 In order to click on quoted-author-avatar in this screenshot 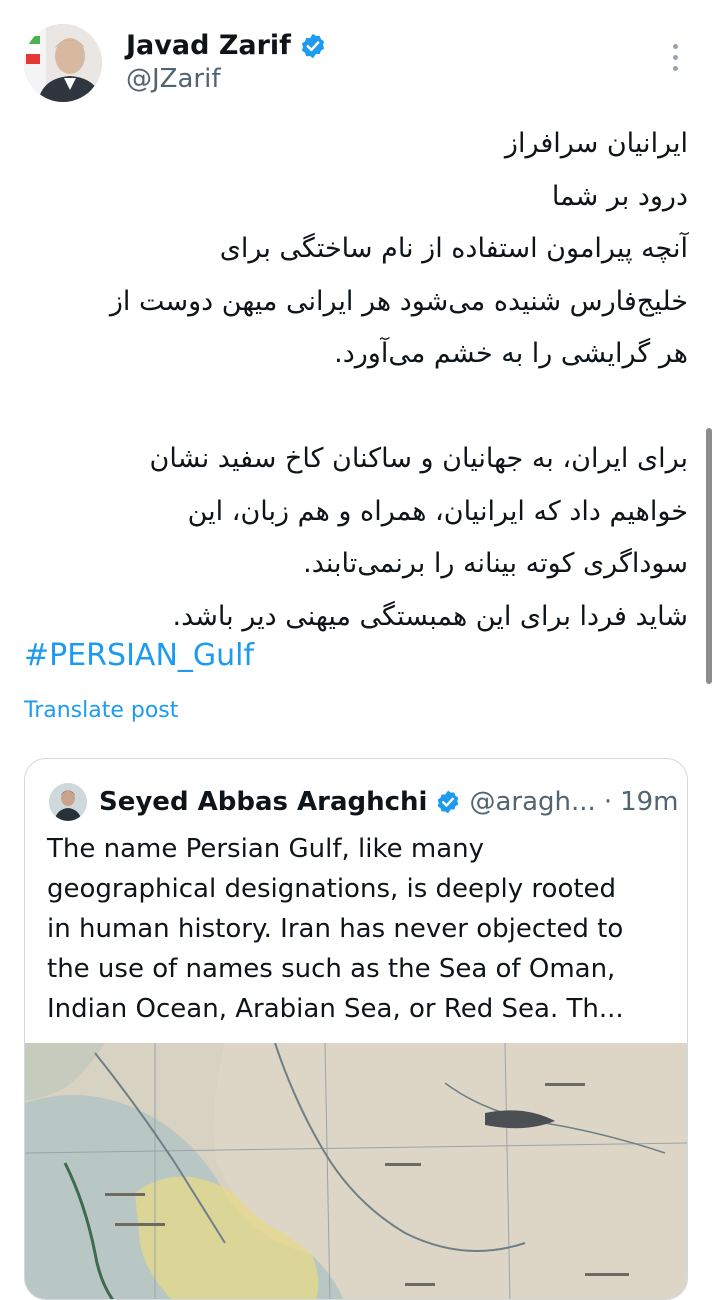, I will do `click(68, 802)`.